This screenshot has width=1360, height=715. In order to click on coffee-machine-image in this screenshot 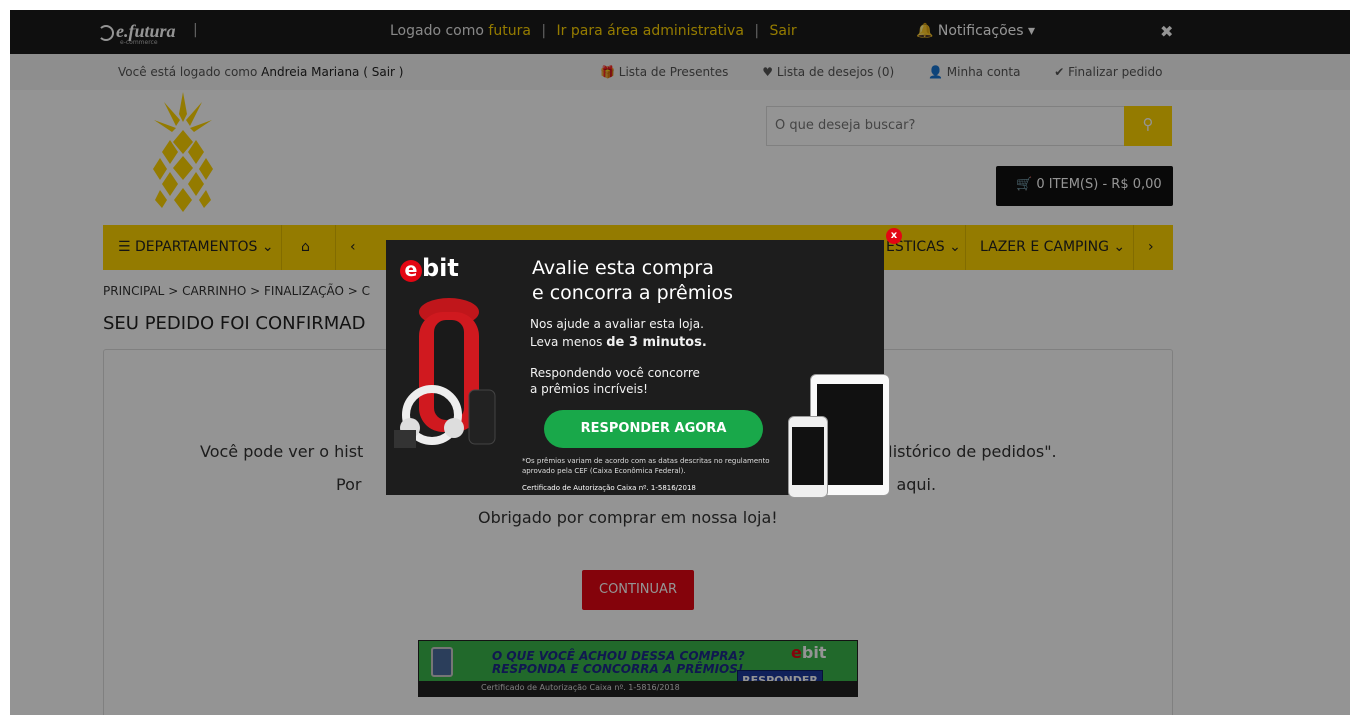, I will do `click(445, 373)`.